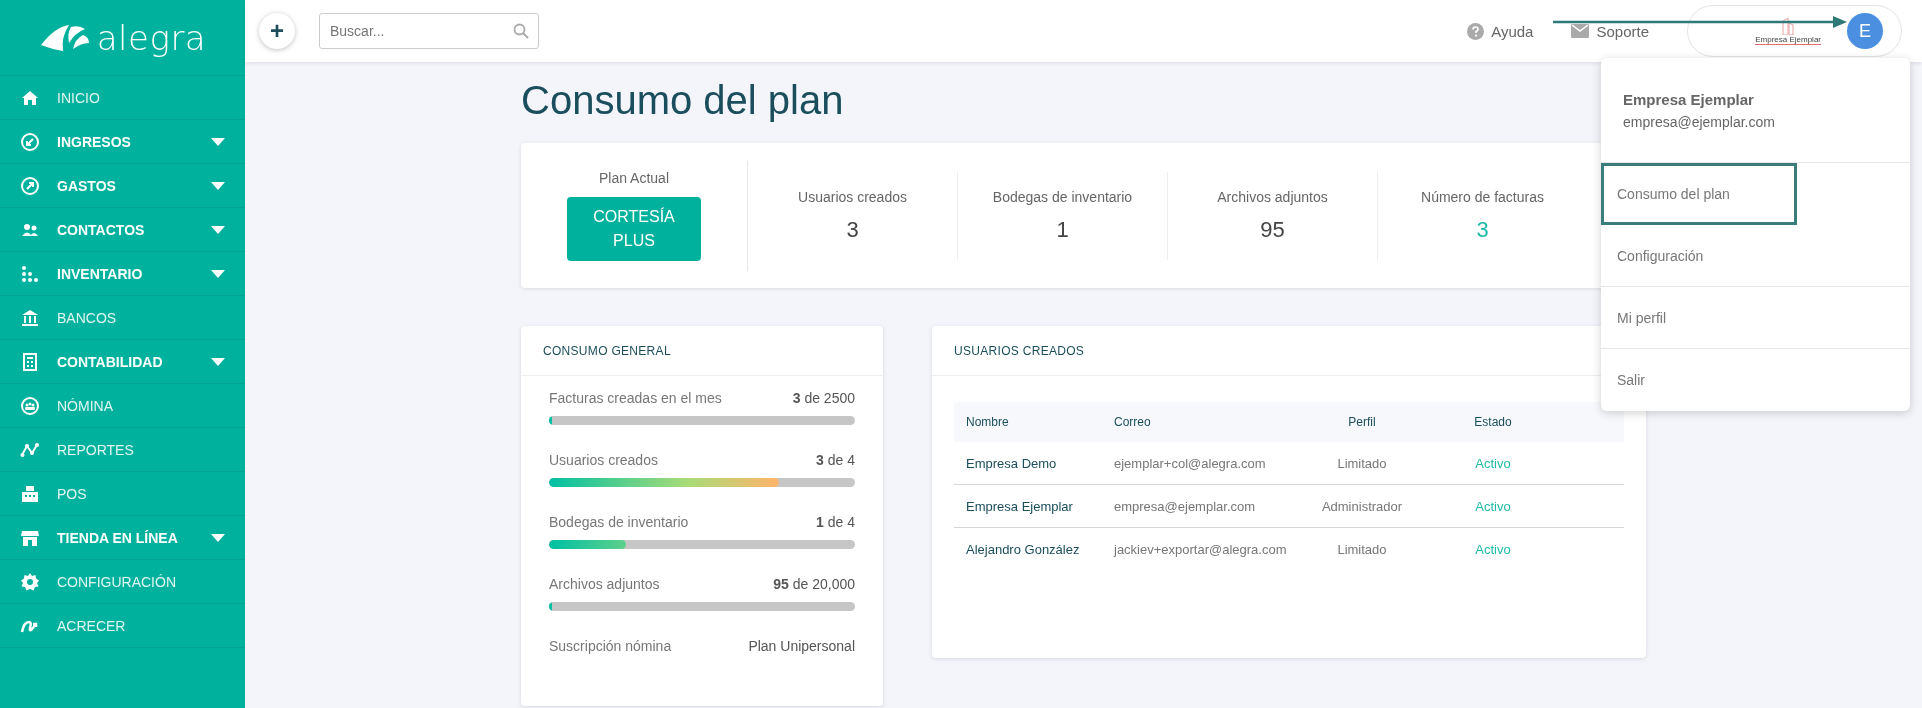 This screenshot has height=708, width=1922. Describe the element at coordinates (988, 422) in the screenshot. I see `column-header: Nombre` at that location.